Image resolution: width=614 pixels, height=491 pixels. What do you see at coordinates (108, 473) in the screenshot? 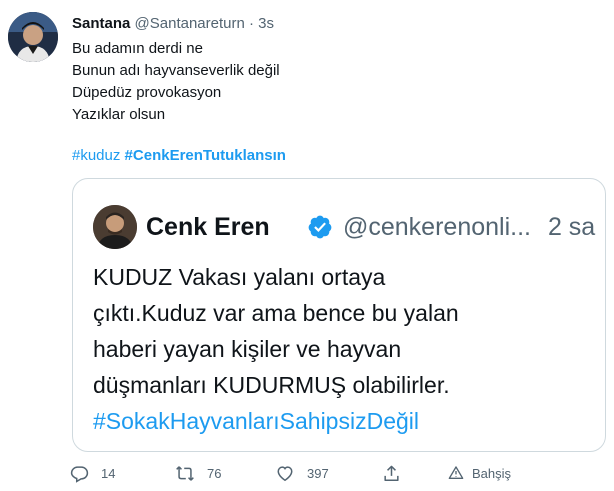
I see `reply-count: 14` at bounding box center [108, 473].